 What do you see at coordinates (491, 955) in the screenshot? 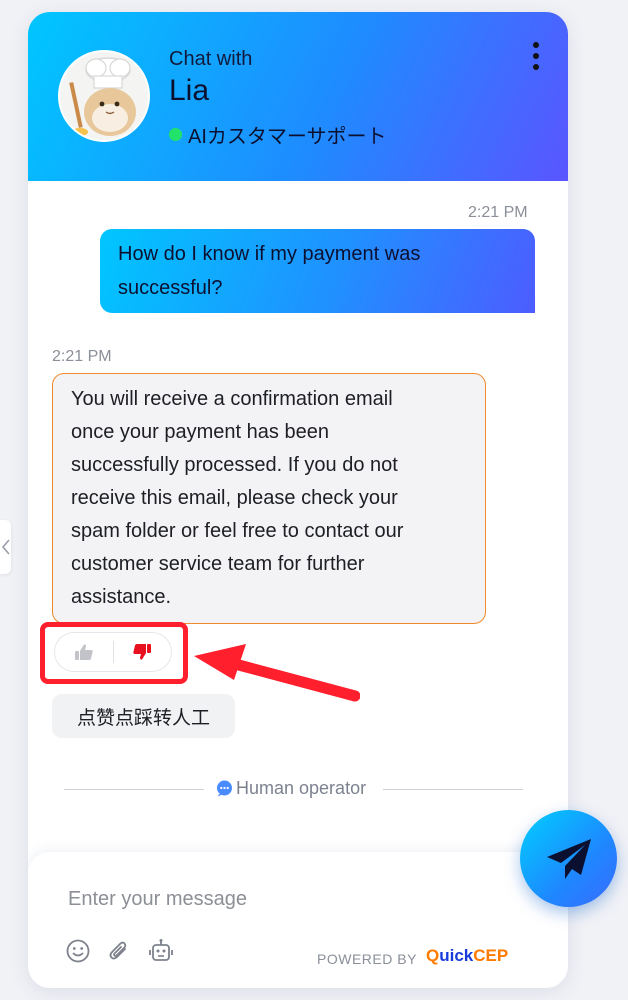
I see `brand-cep: CEP` at bounding box center [491, 955].